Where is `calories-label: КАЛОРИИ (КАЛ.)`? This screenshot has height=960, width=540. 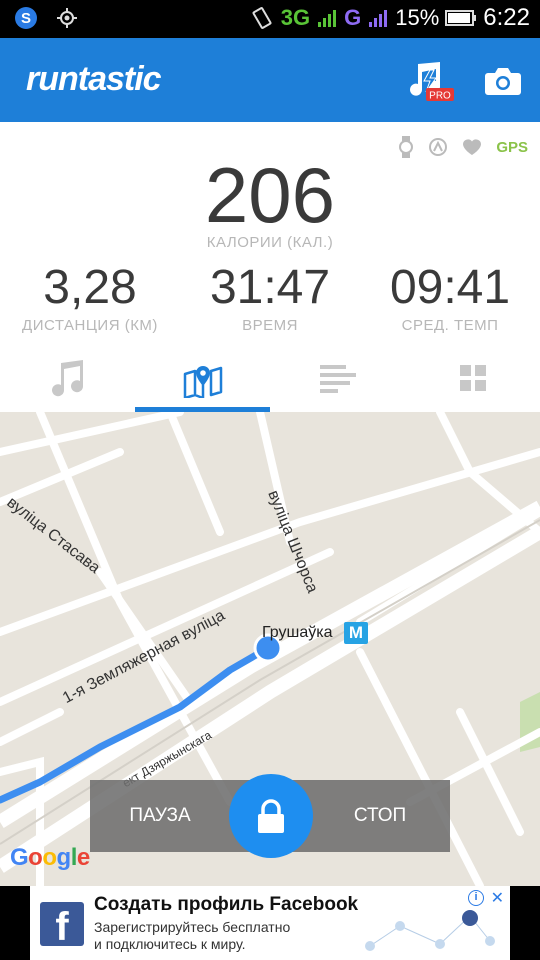 calories-label: КАЛОРИИ (КАЛ.) is located at coordinates (270, 242).